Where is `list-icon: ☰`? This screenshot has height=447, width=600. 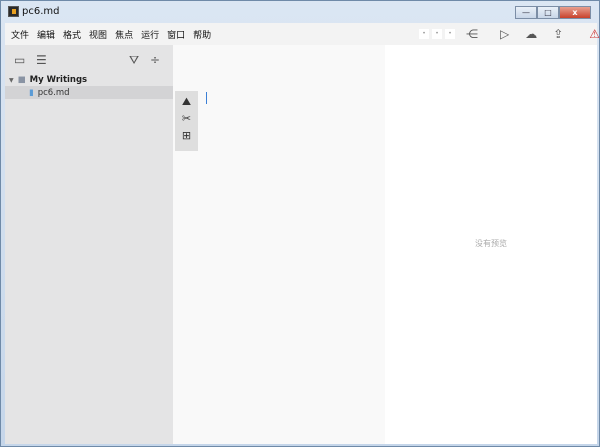
list-icon: ☰ is located at coordinates (41, 60).